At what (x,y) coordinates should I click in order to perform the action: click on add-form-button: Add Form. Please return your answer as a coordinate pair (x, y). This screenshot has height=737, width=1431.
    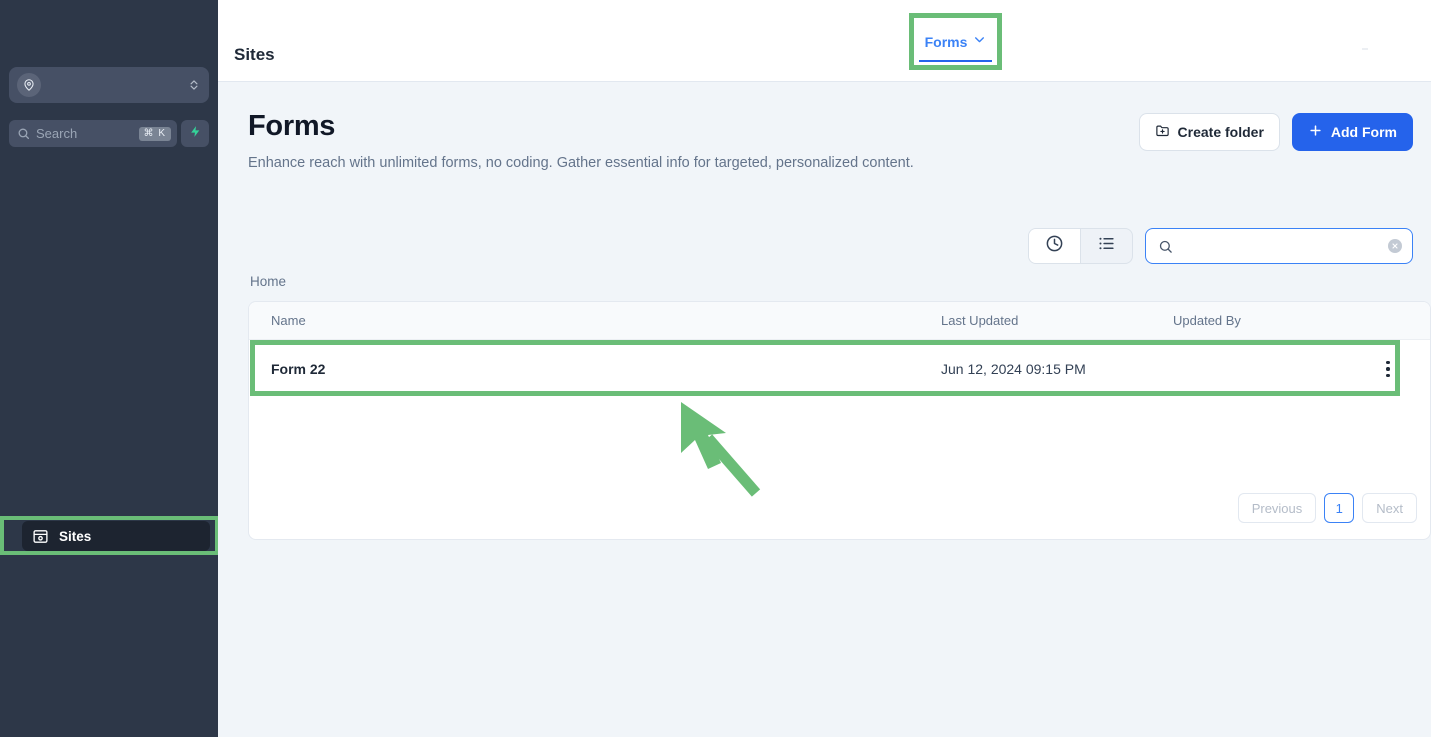
    Looking at the image, I should click on (1352, 132).